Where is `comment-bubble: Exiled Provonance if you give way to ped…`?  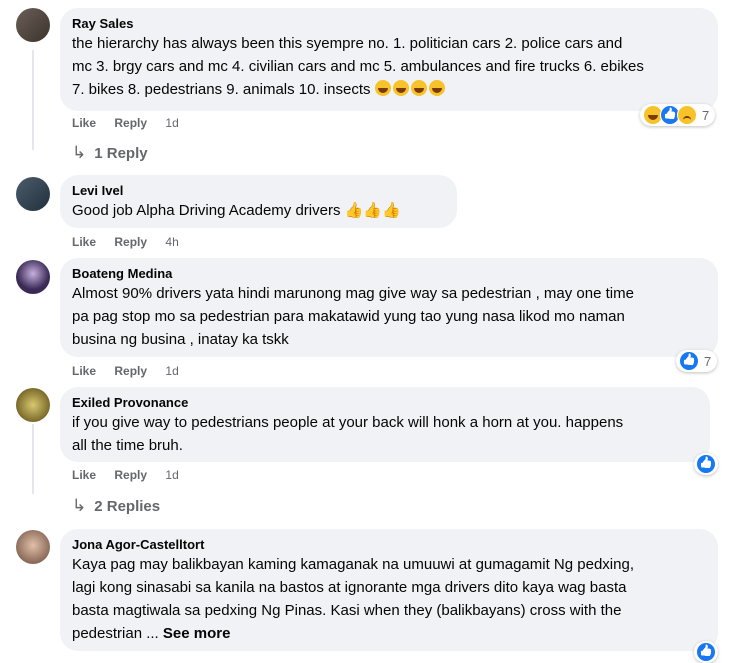
comment-bubble: Exiled Provonance if you give way to ped… is located at coordinates (385, 424).